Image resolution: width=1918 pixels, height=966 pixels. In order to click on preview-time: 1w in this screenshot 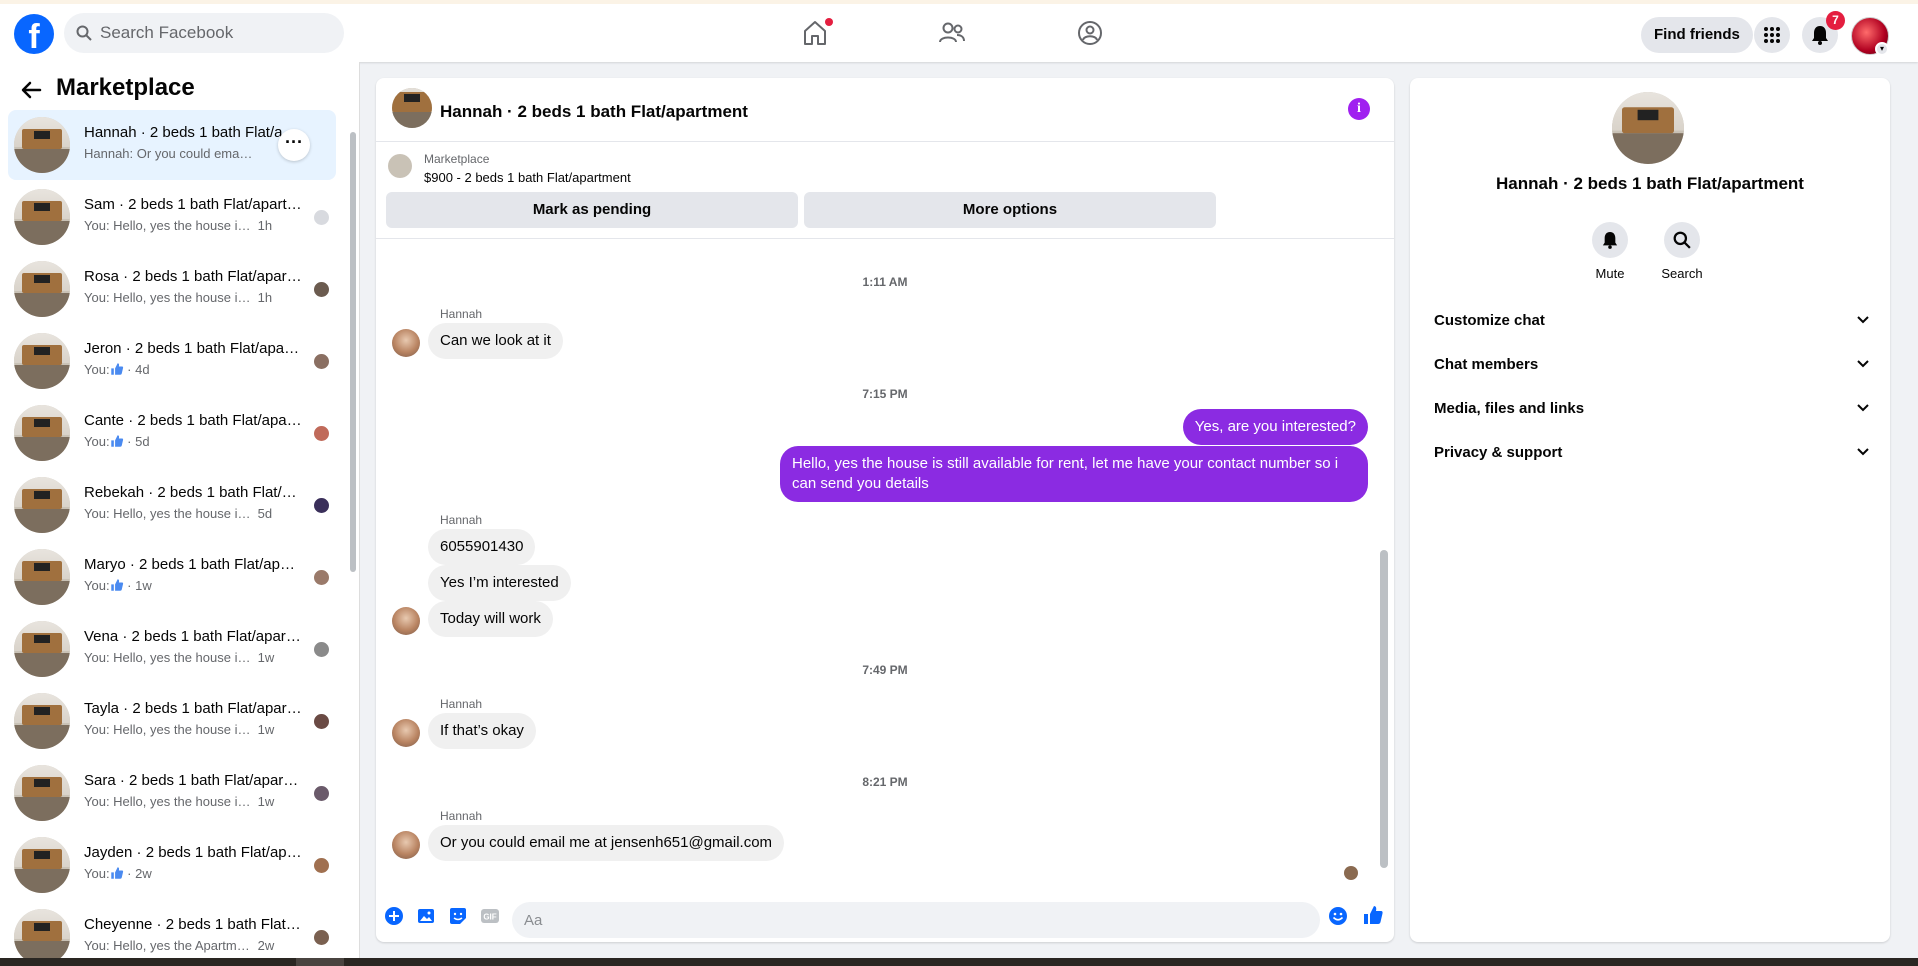, I will do `click(266, 729)`.